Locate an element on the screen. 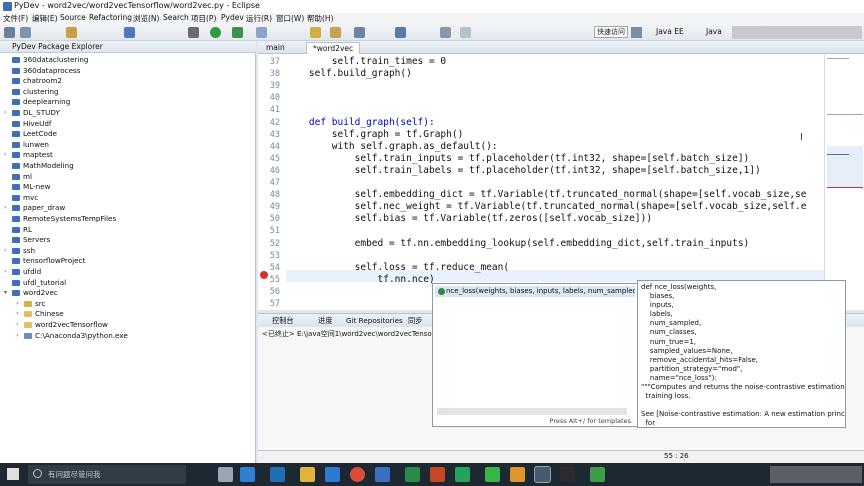 The height and width of the screenshot is (486, 864). menu-project: 项目(P) is located at coordinates (203, 18).